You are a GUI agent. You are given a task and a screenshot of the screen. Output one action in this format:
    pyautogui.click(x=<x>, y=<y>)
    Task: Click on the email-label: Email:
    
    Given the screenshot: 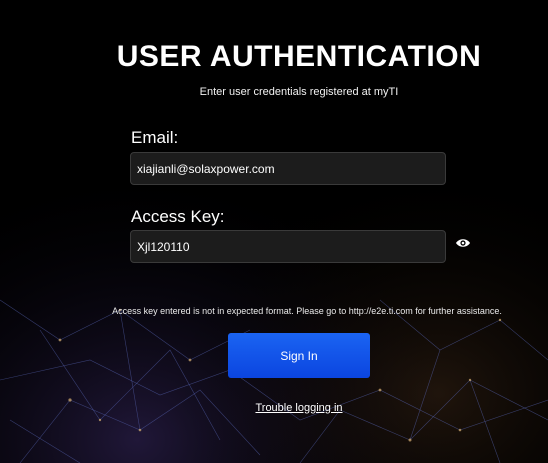 What is the action you would take?
    pyautogui.click(x=155, y=137)
    